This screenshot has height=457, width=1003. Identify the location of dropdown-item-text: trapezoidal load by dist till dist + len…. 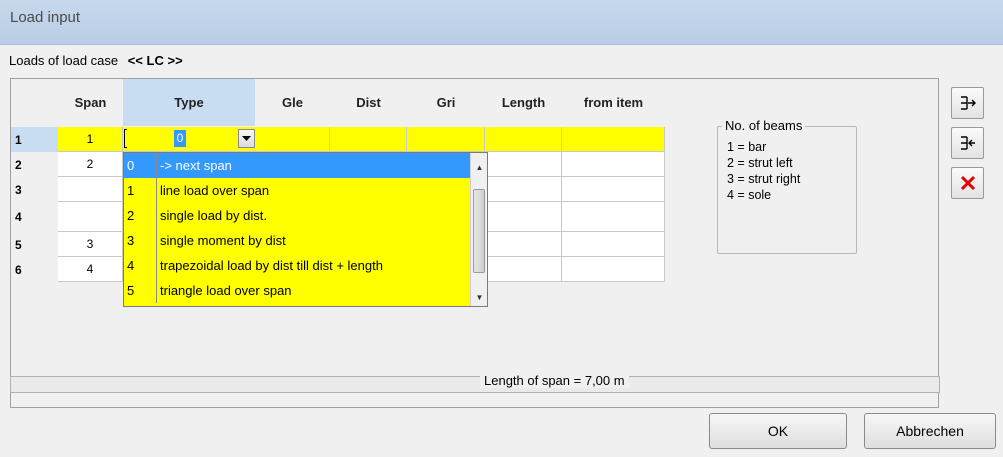
(271, 265).